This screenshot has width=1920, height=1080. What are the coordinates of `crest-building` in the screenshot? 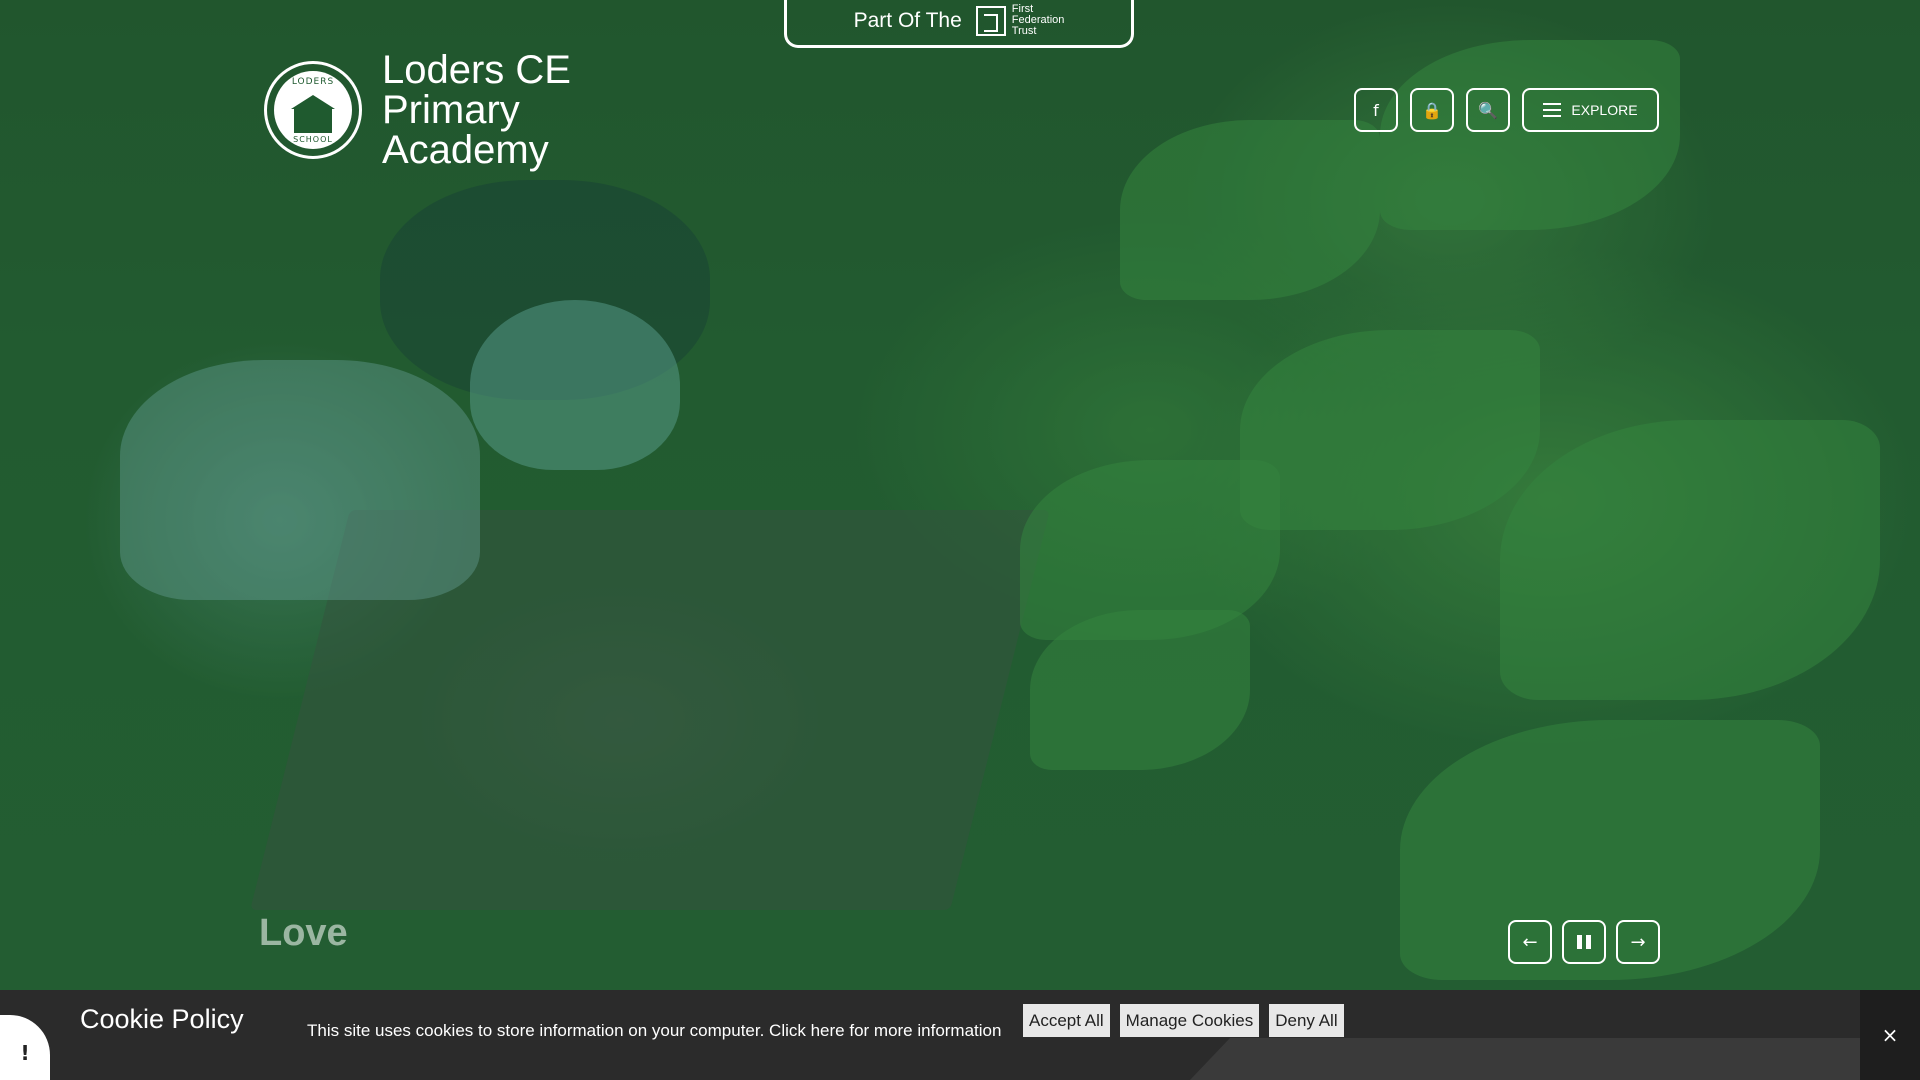 It's located at (313, 120).